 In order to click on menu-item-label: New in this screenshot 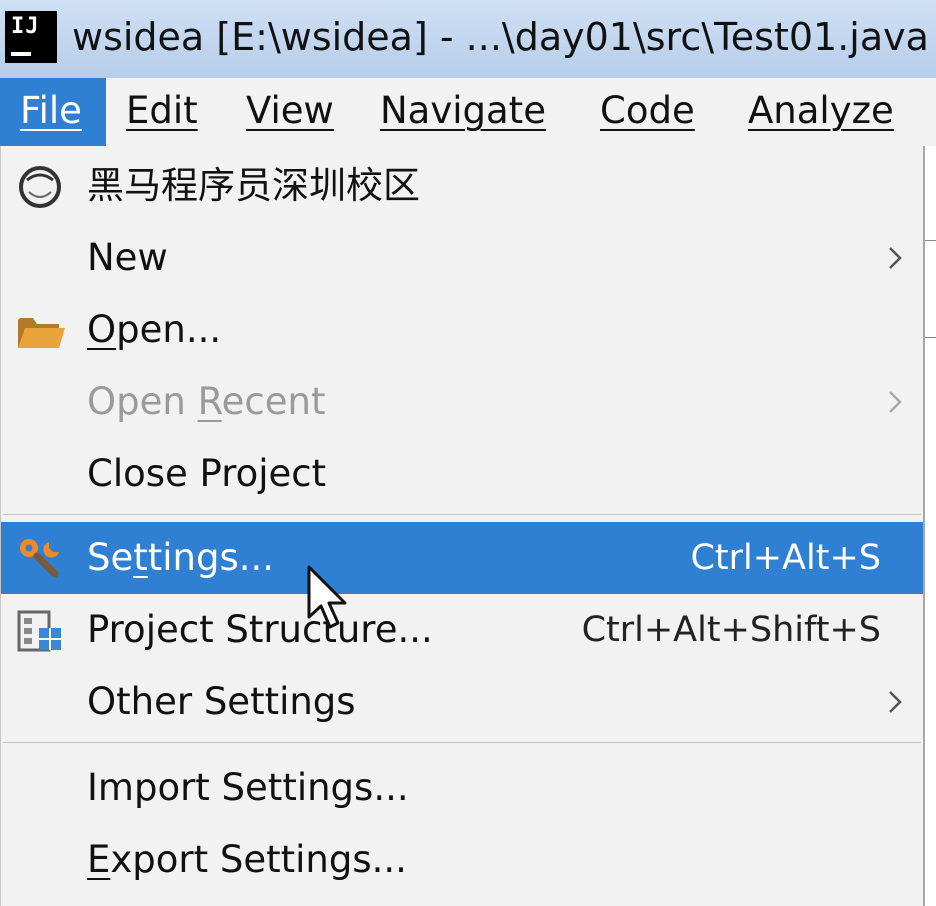, I will do `click(127, 257)`.